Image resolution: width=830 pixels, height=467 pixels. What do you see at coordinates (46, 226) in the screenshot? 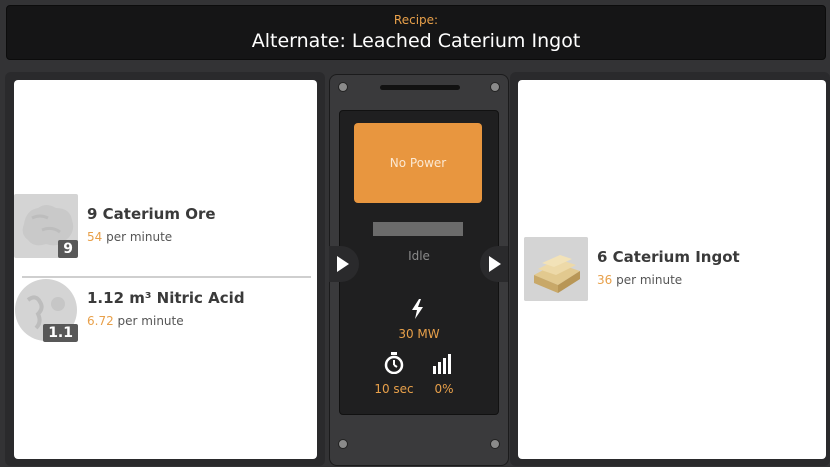
I see `caterium-ore-icon: 9` at bounding box center [46, 226].